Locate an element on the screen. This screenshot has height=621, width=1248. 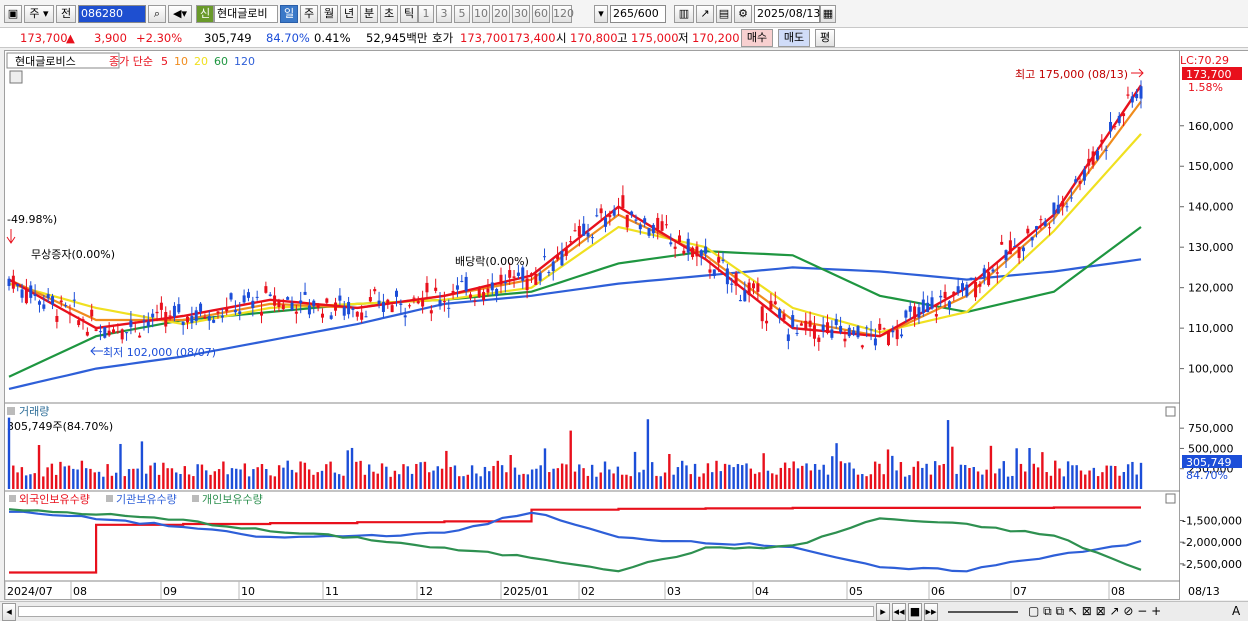
rewind-icon: ◂◂ is located at coordinates (899, 612).